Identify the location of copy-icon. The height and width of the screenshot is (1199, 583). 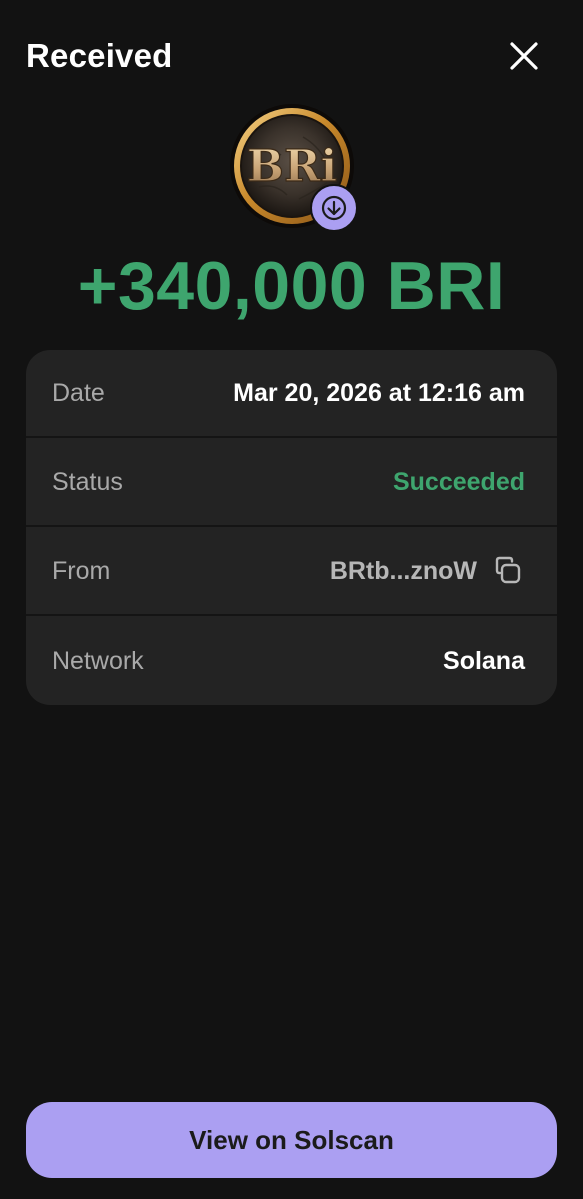
(508, 571).